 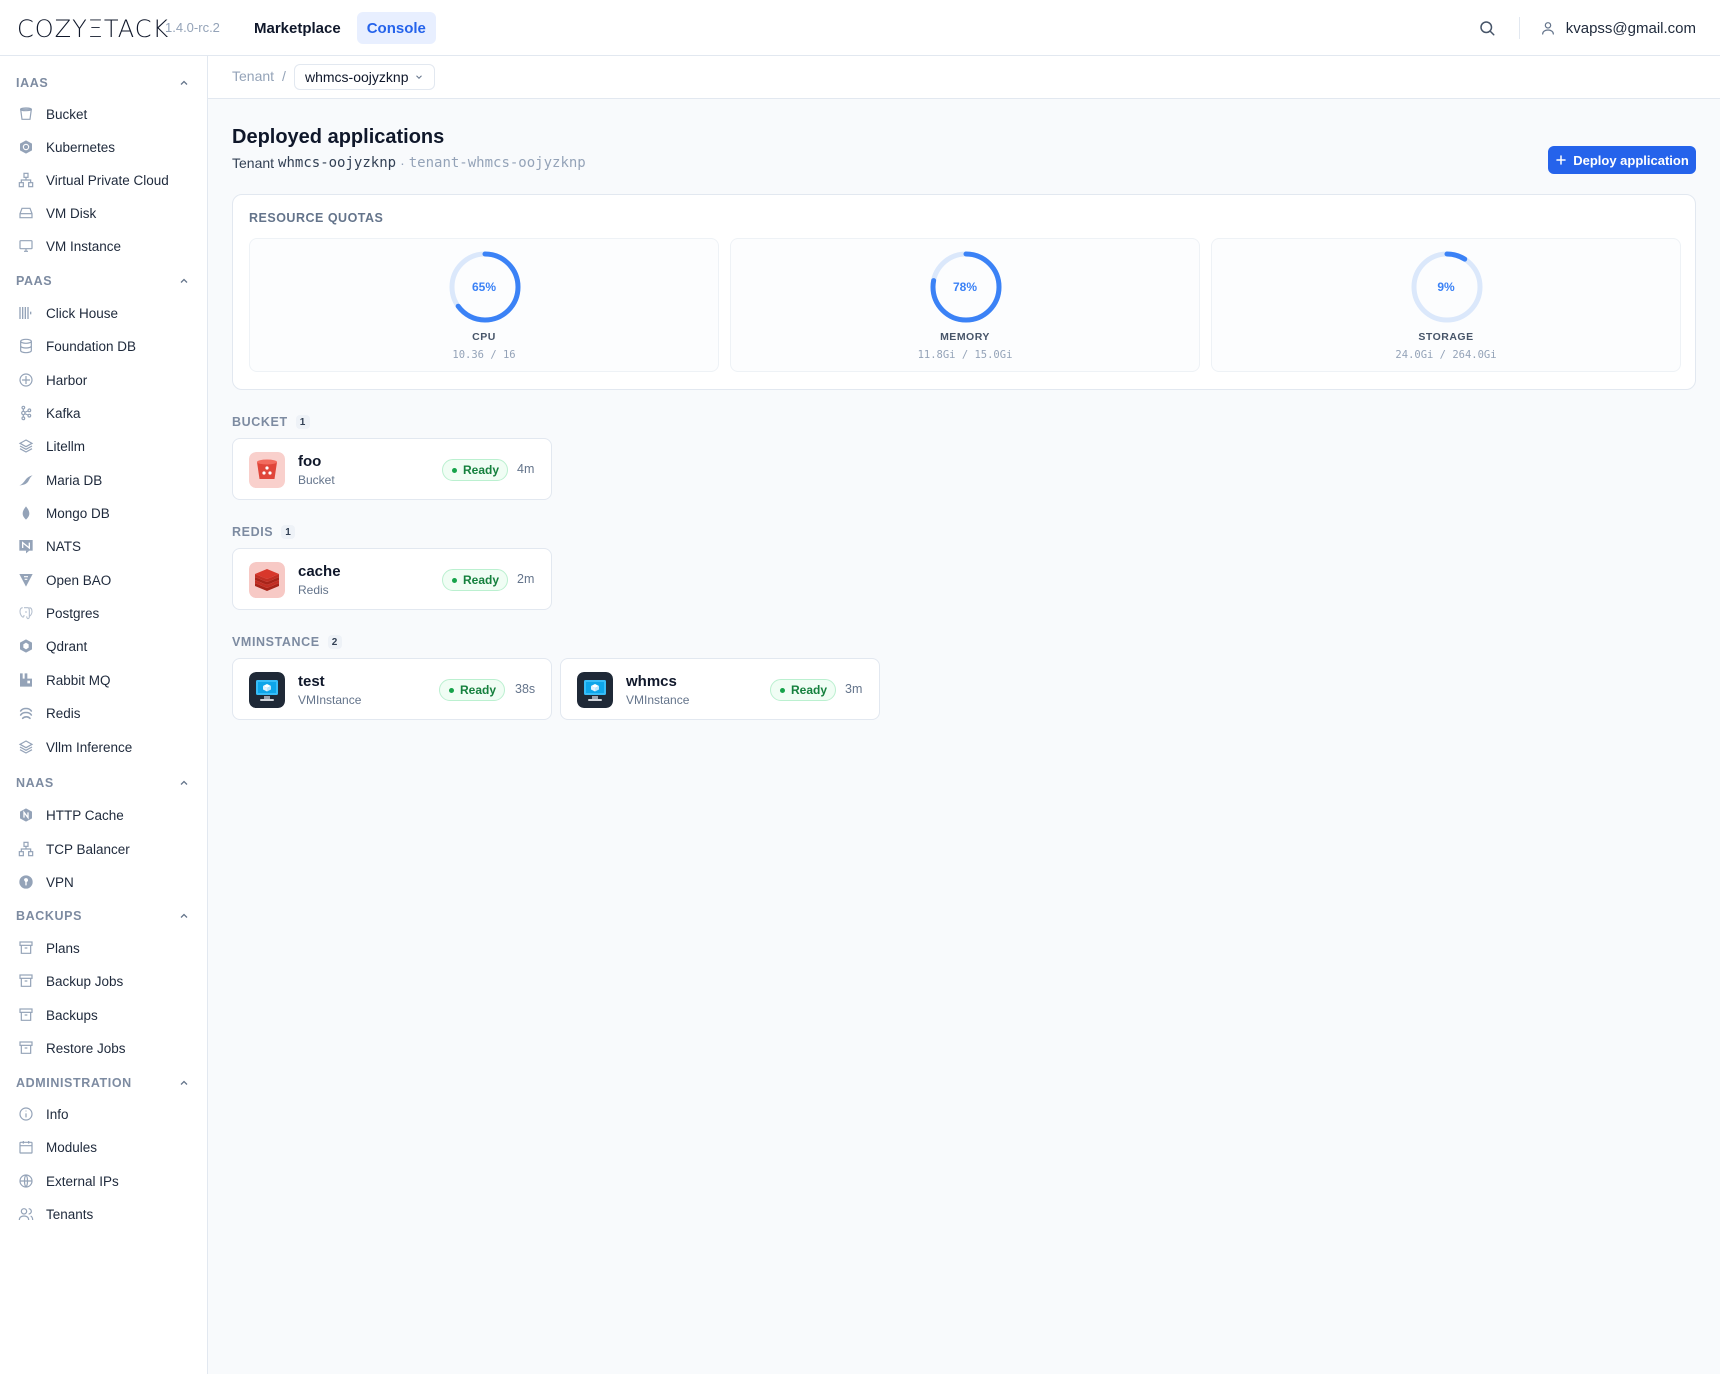 I want to click on breadcrumb: Tenant / whmcs-oojyzknp, so click(x=964, y=77).